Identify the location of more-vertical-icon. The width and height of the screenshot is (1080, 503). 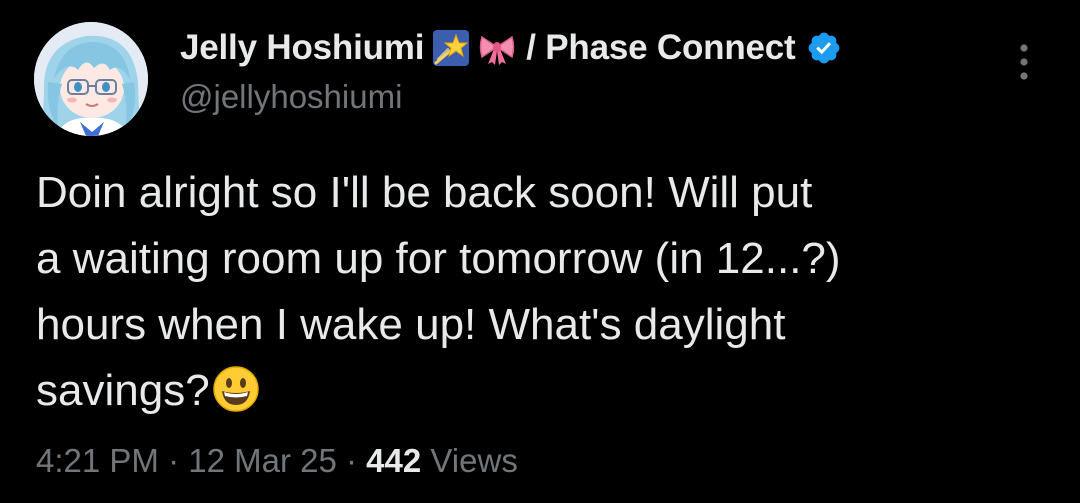
(1024, 62).